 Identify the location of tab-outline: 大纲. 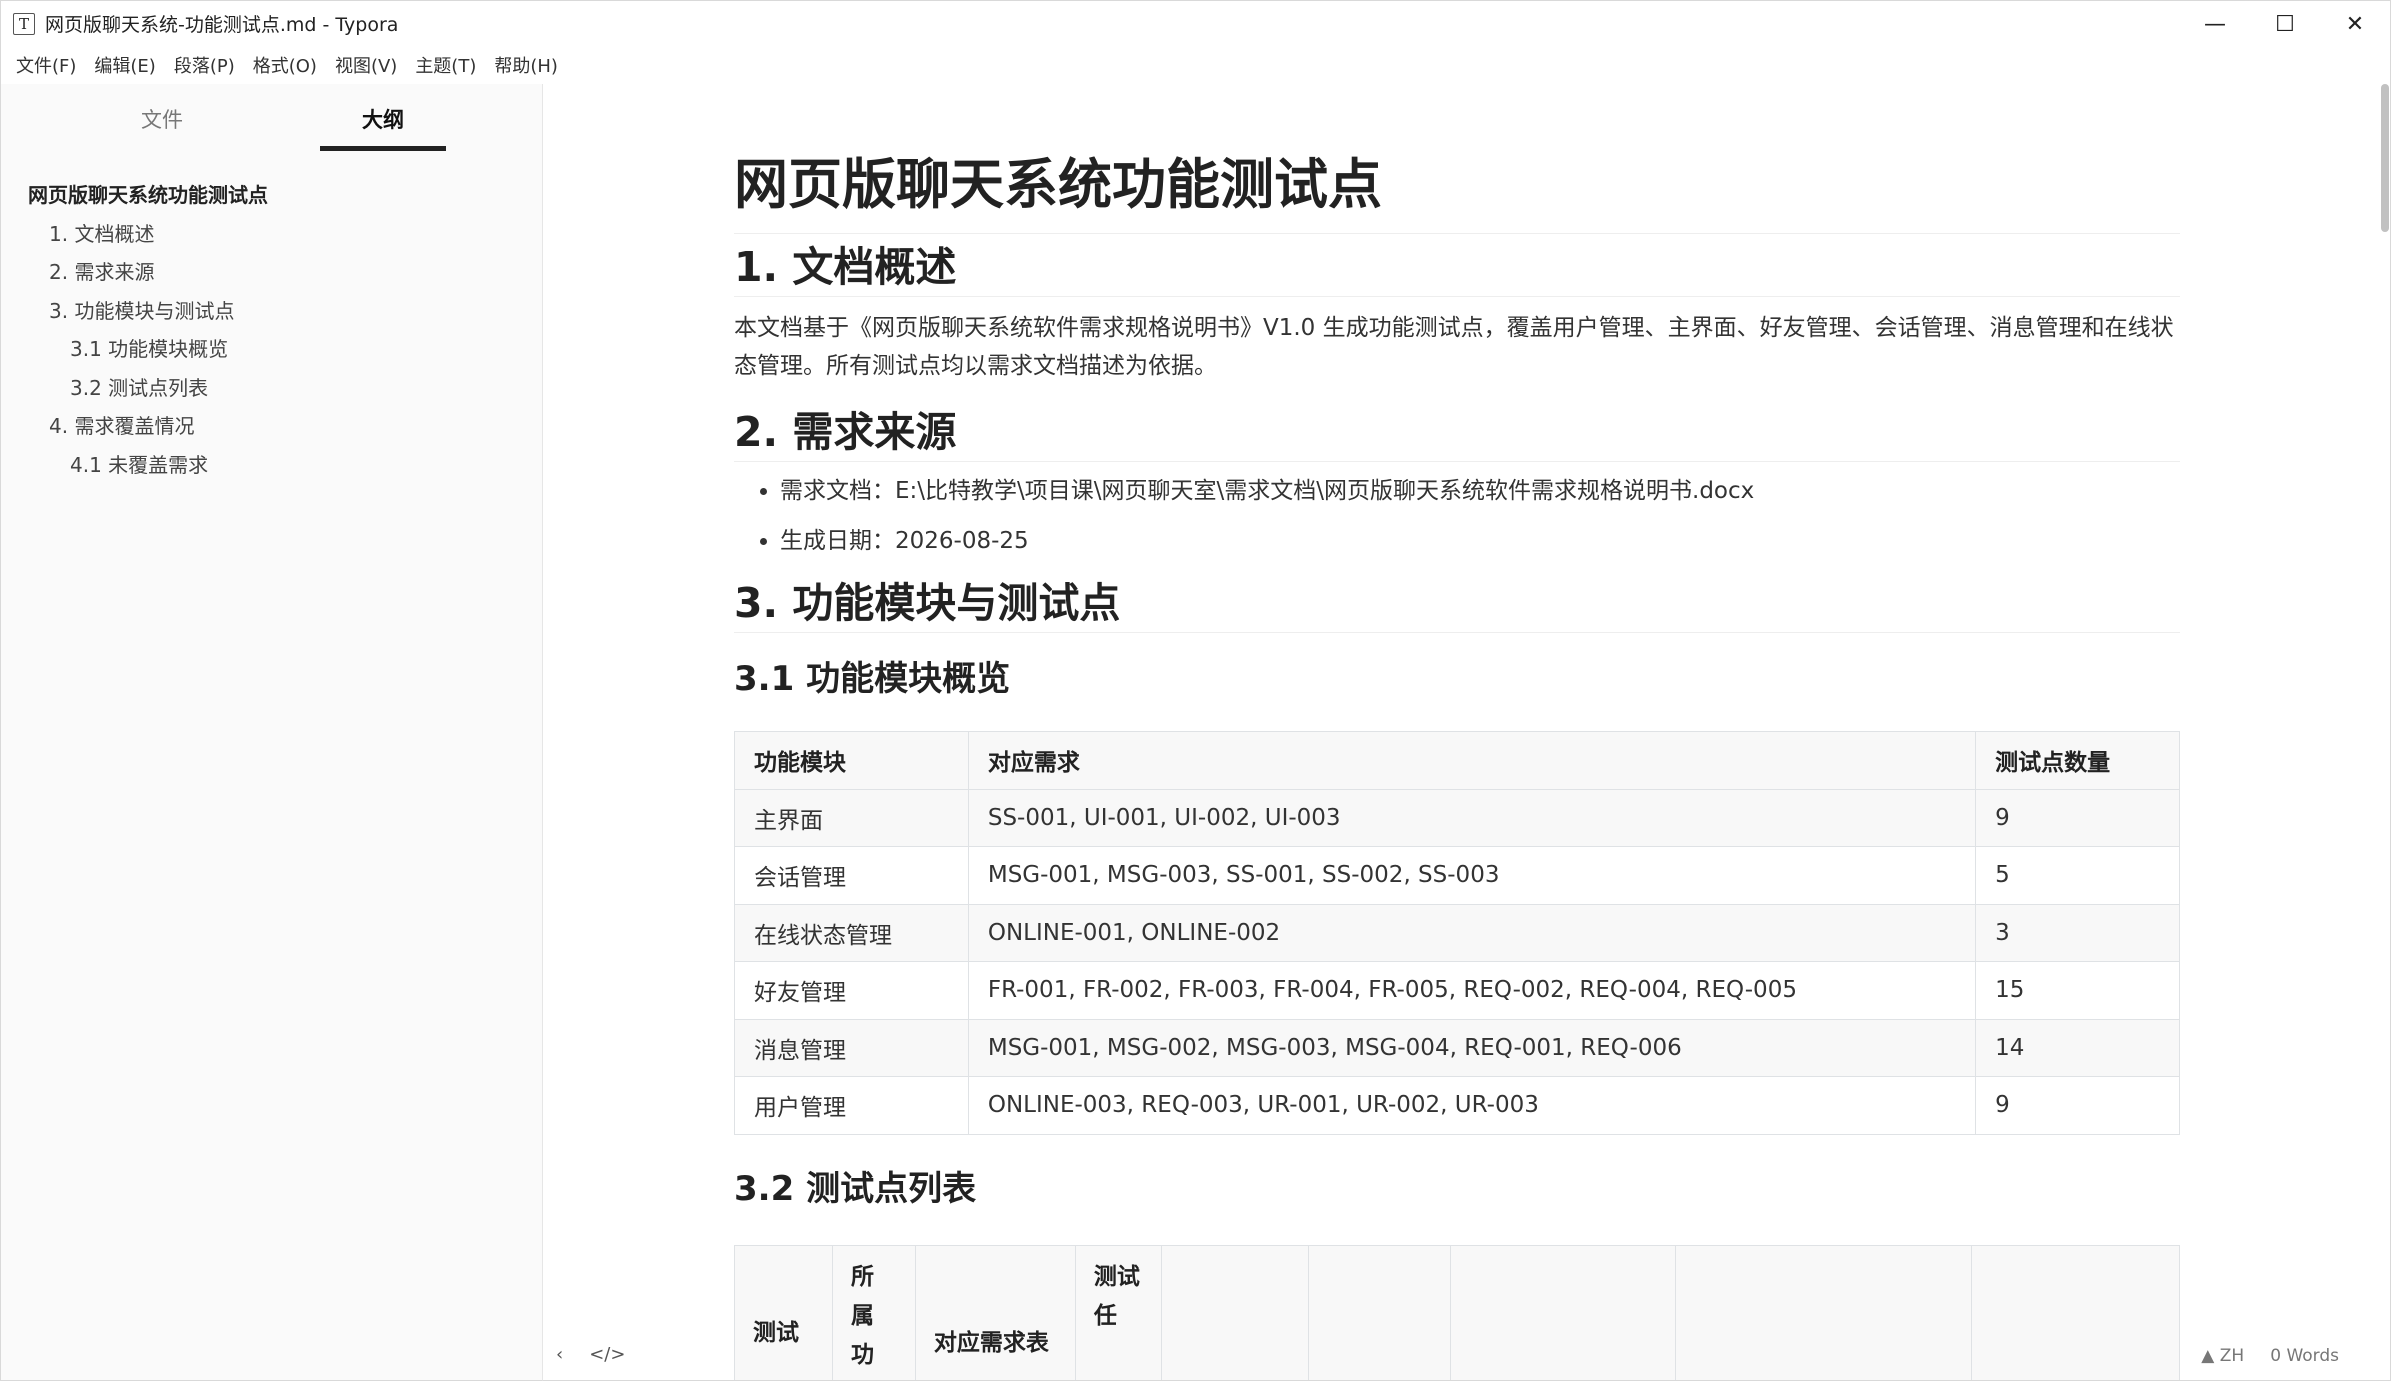
(383, 127).